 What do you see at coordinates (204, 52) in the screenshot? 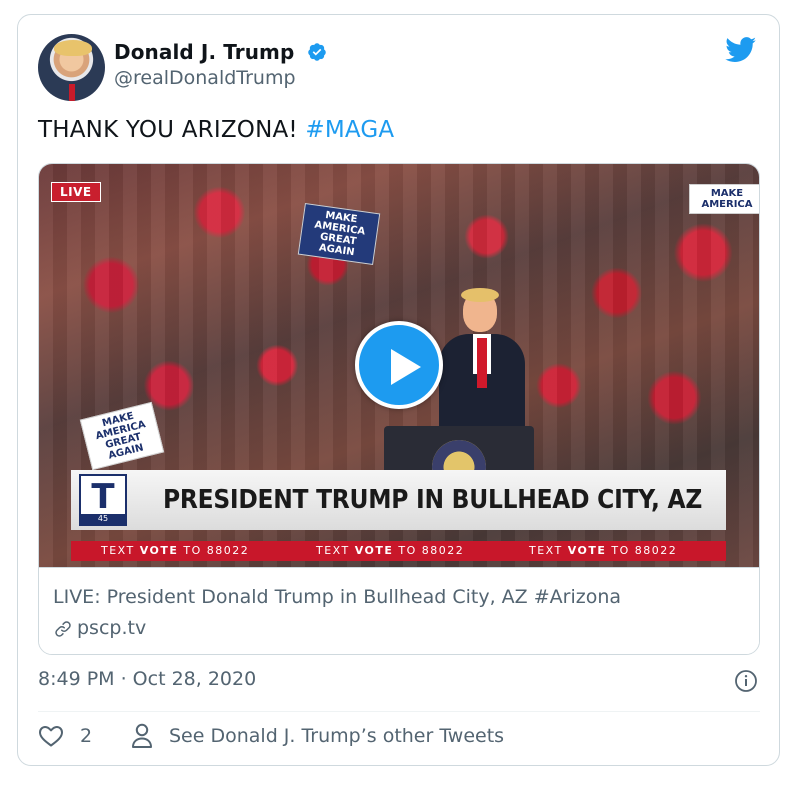
I see `author-name: Donald J. Trump` at bounding box center [204, 52].